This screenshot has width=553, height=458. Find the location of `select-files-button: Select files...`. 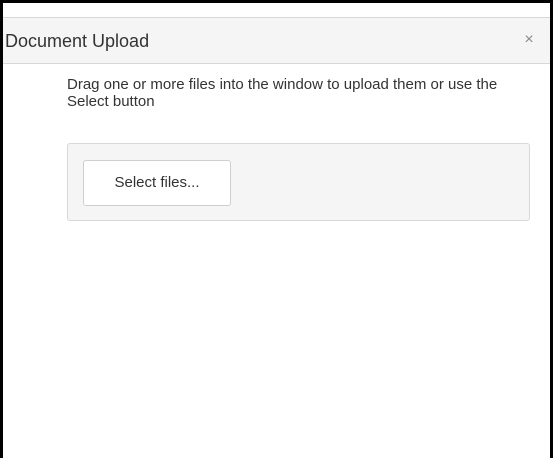

select-files-button: Select files... is located at coordinates (157, 183).